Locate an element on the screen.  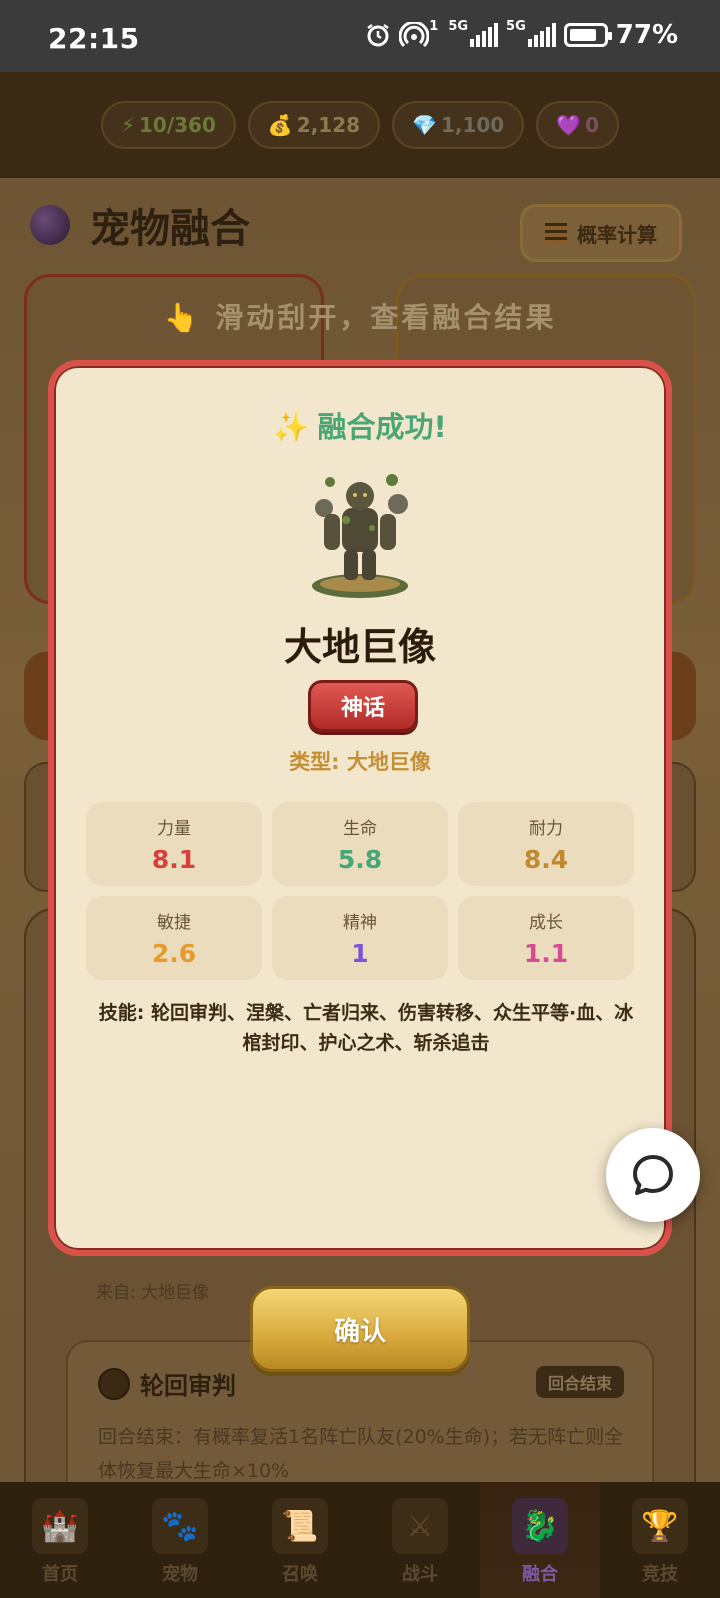
battery-icon is located at coordinates (587, 35).